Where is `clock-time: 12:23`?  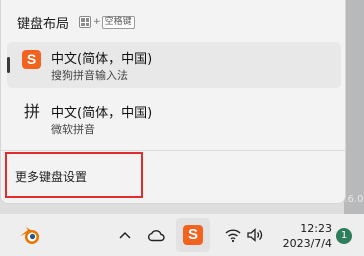 clock-time: 12:23 is located at coordinates (316, 228).